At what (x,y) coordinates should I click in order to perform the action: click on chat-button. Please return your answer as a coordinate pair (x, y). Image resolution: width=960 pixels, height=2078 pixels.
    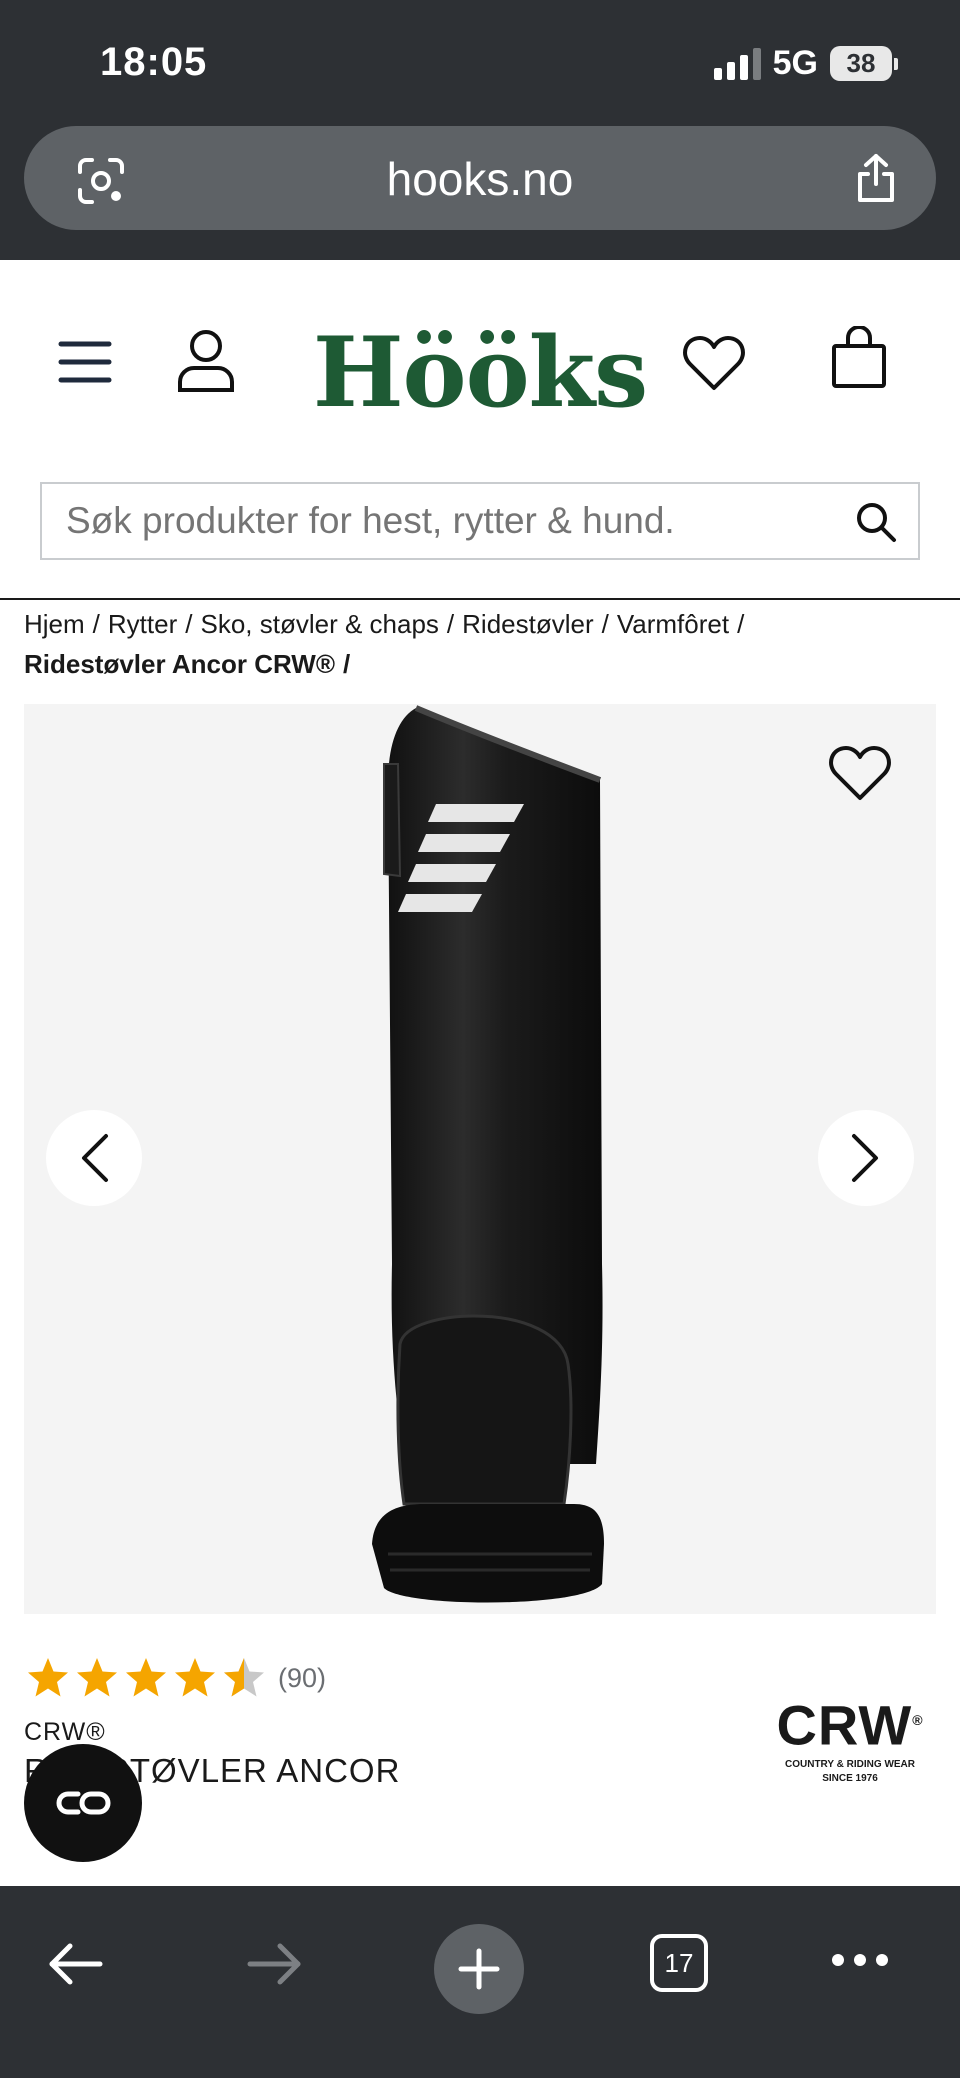
    Looking at the image, I should click on (83, 1803).